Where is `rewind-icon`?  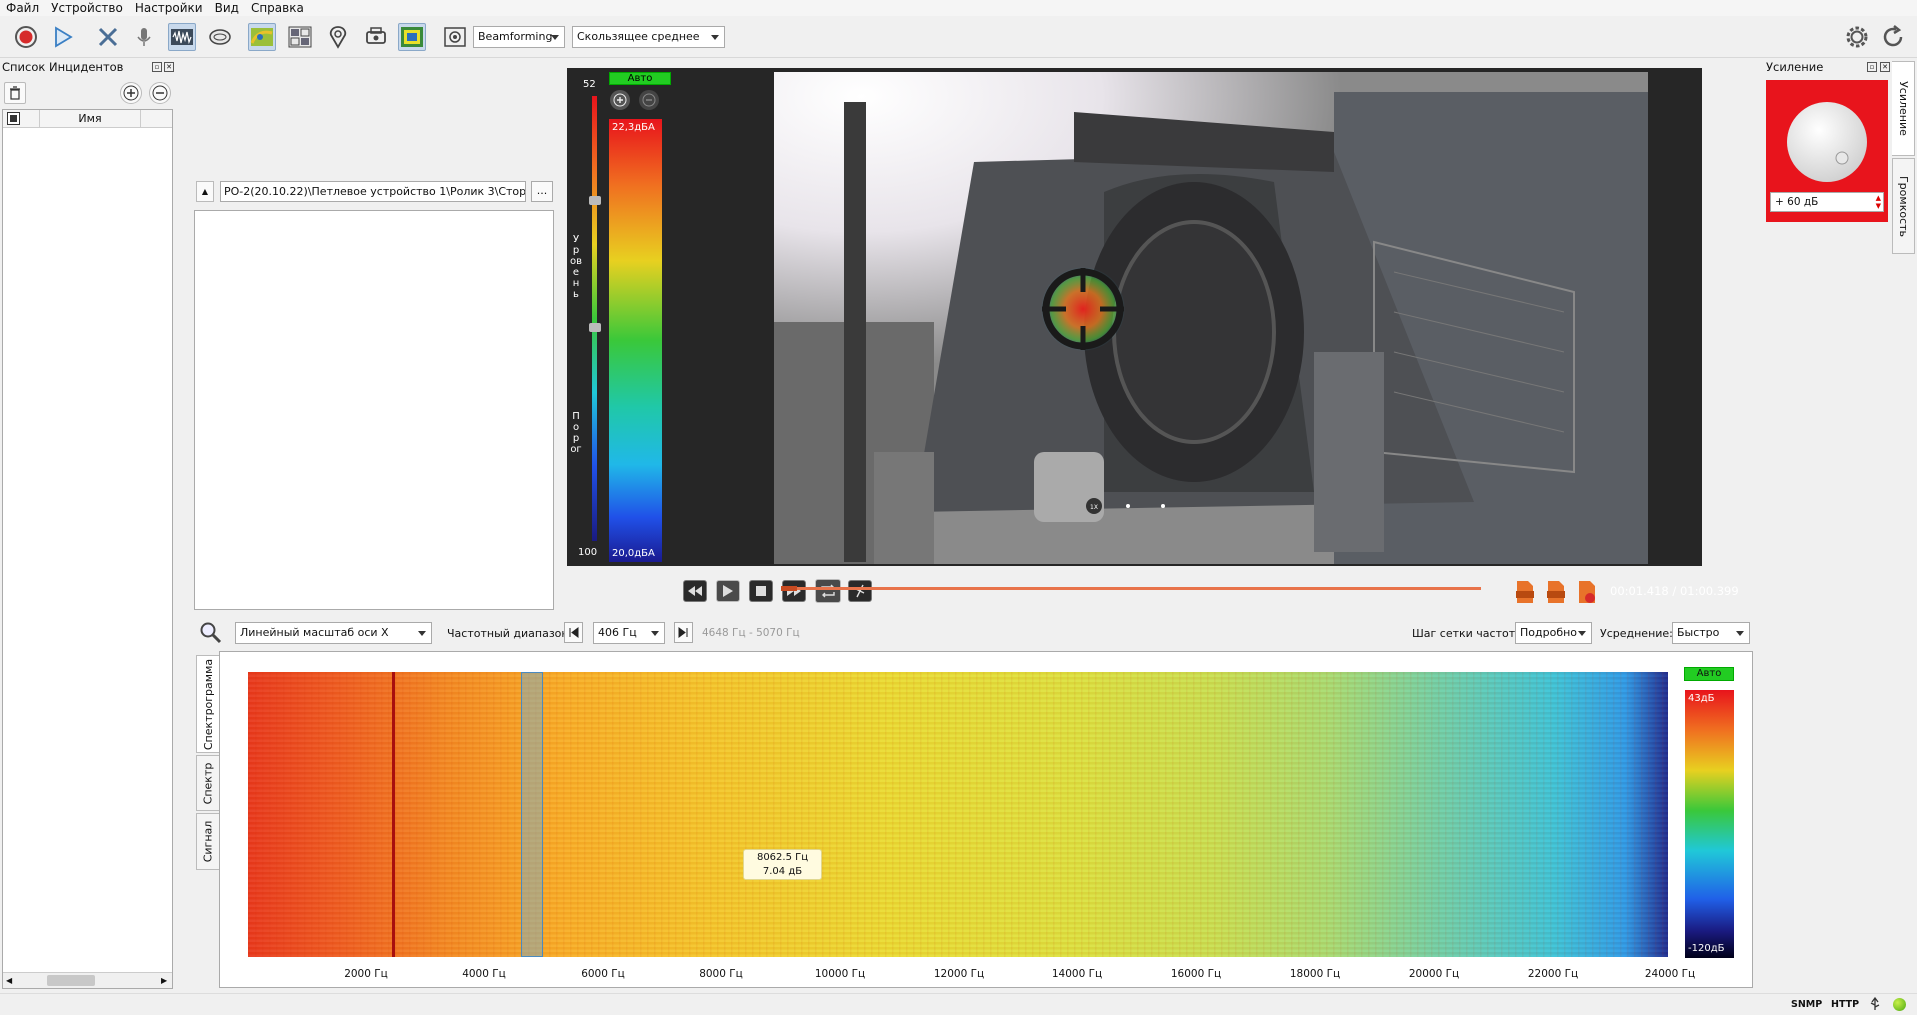 rewind-icon is located at coordinates (695, 591).